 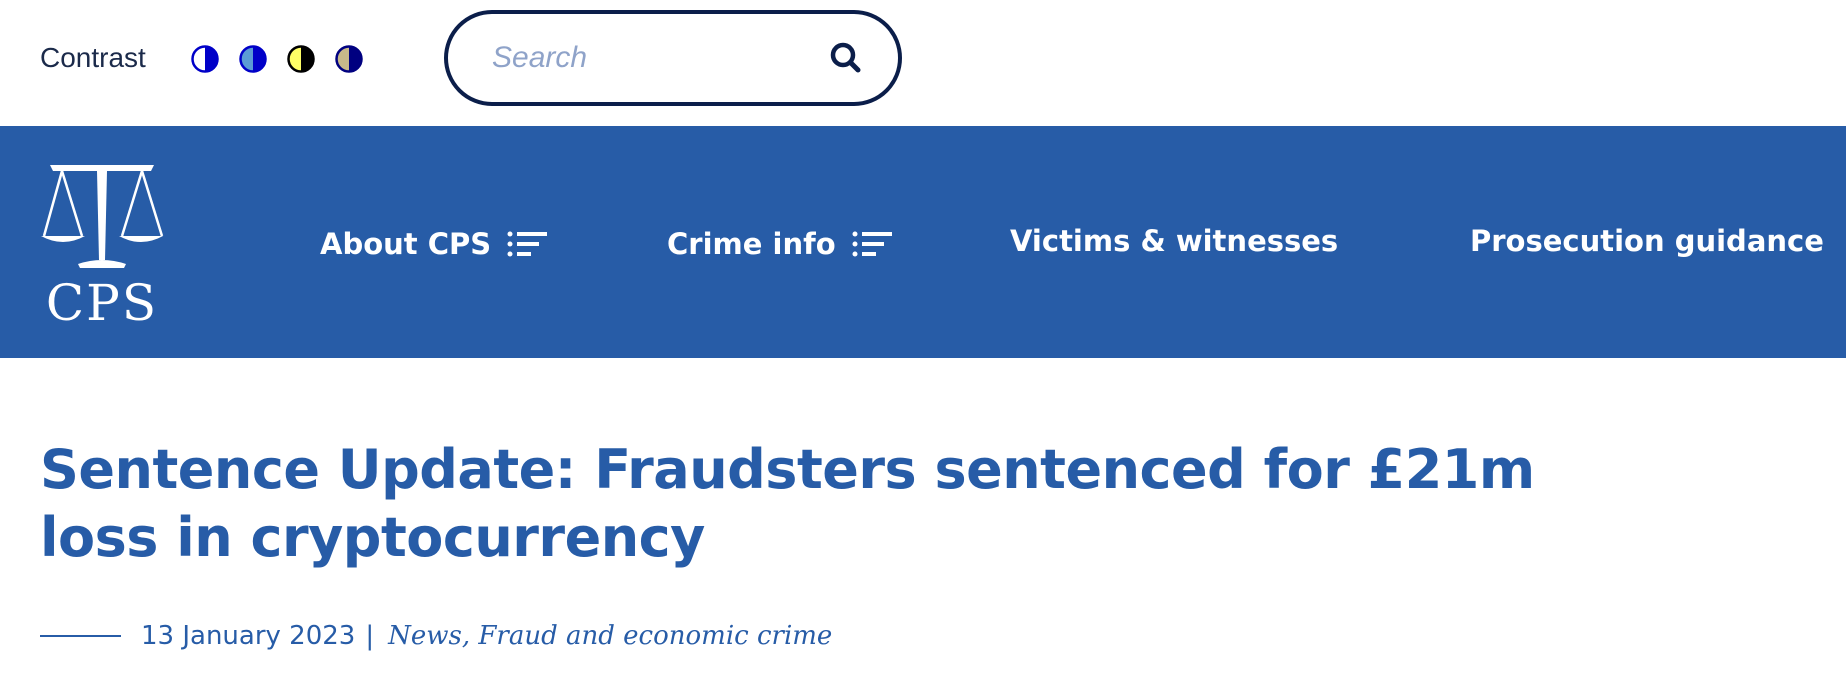 I want to click on nav-item-prosecution-guidance: Prosecution guidance, so click(x=1647, y=241).